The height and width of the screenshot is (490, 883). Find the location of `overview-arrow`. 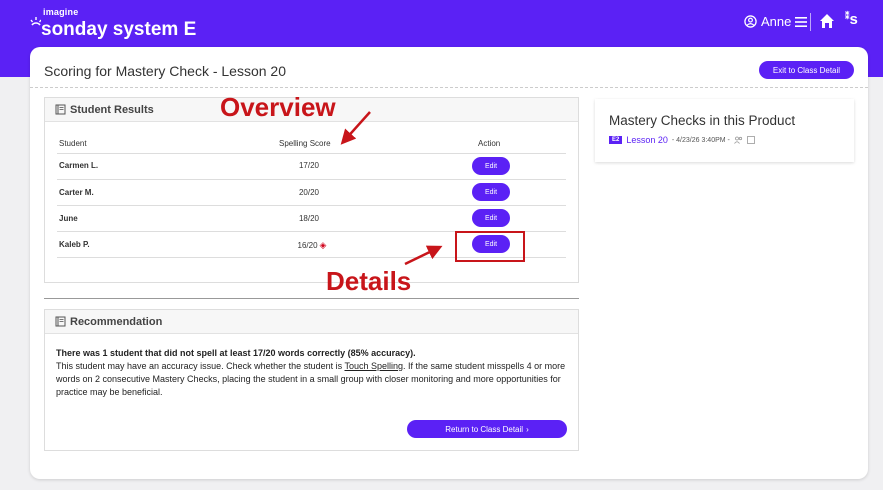

overview-arrow is located at coordinates (355, 128).